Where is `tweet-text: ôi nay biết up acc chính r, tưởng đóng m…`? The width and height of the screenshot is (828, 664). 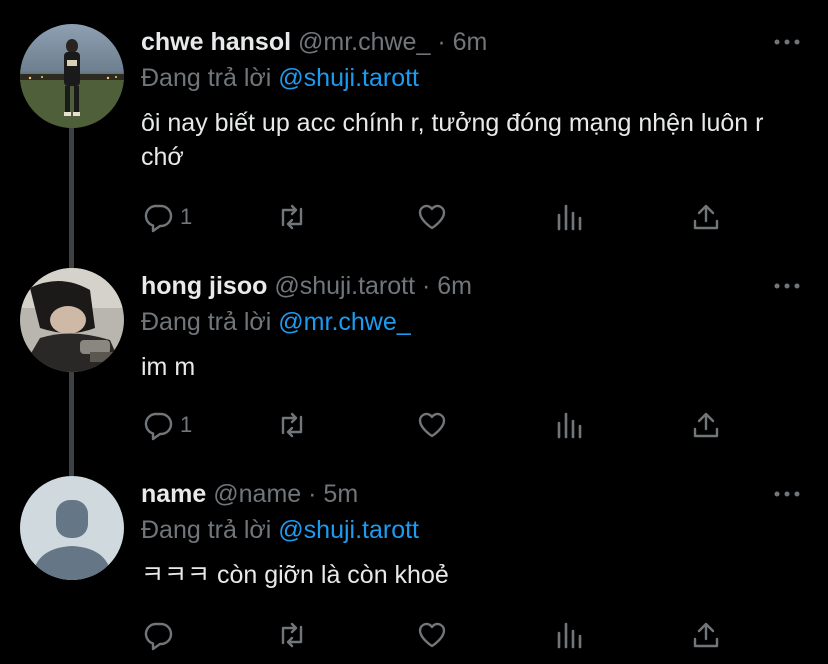
tweet-text: ôi nay biết up acc chính r, tưởng đóng m… is located at coordinates (452, 140).